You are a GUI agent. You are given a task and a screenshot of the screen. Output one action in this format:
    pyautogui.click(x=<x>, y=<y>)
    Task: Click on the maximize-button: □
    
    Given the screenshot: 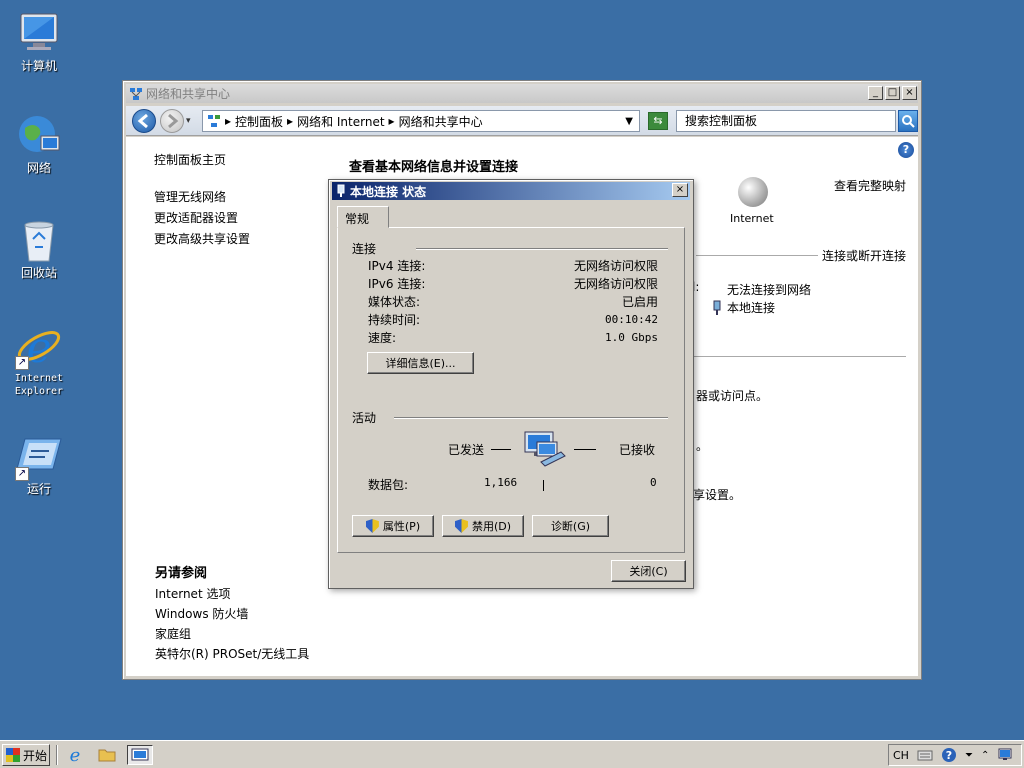 What is the action you would take?
    pyautogui.click(x=892, y=93)
    